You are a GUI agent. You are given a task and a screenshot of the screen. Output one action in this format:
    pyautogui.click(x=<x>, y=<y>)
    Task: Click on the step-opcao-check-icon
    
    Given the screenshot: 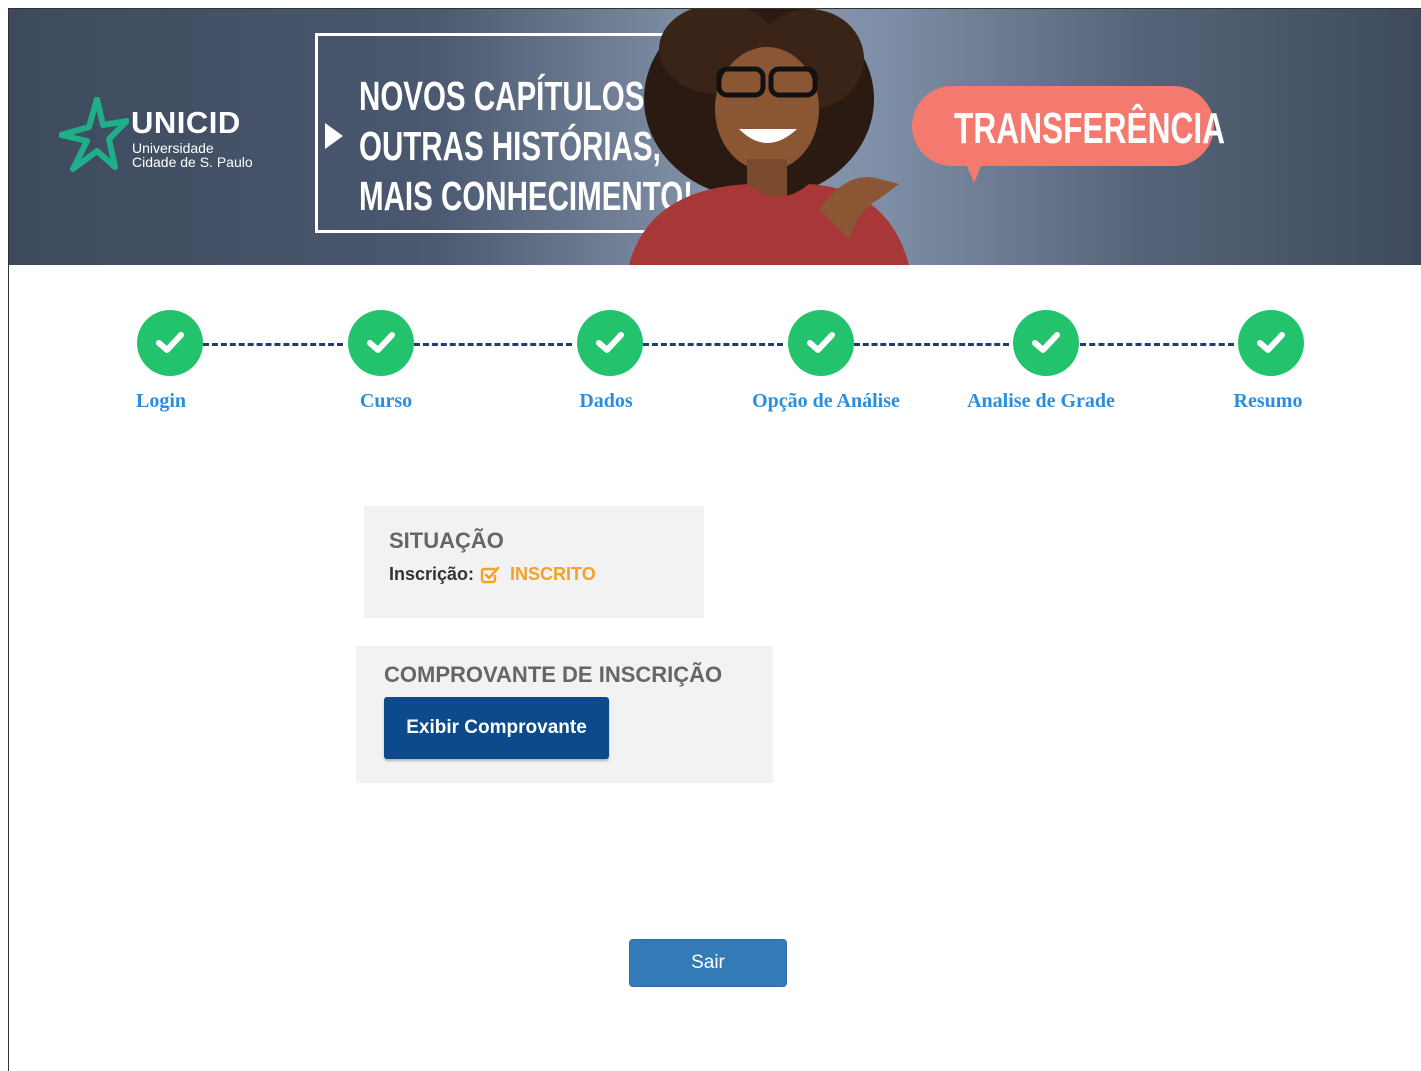 What is the action you would take?
    pyautogui.click(x=821, y=343)
    